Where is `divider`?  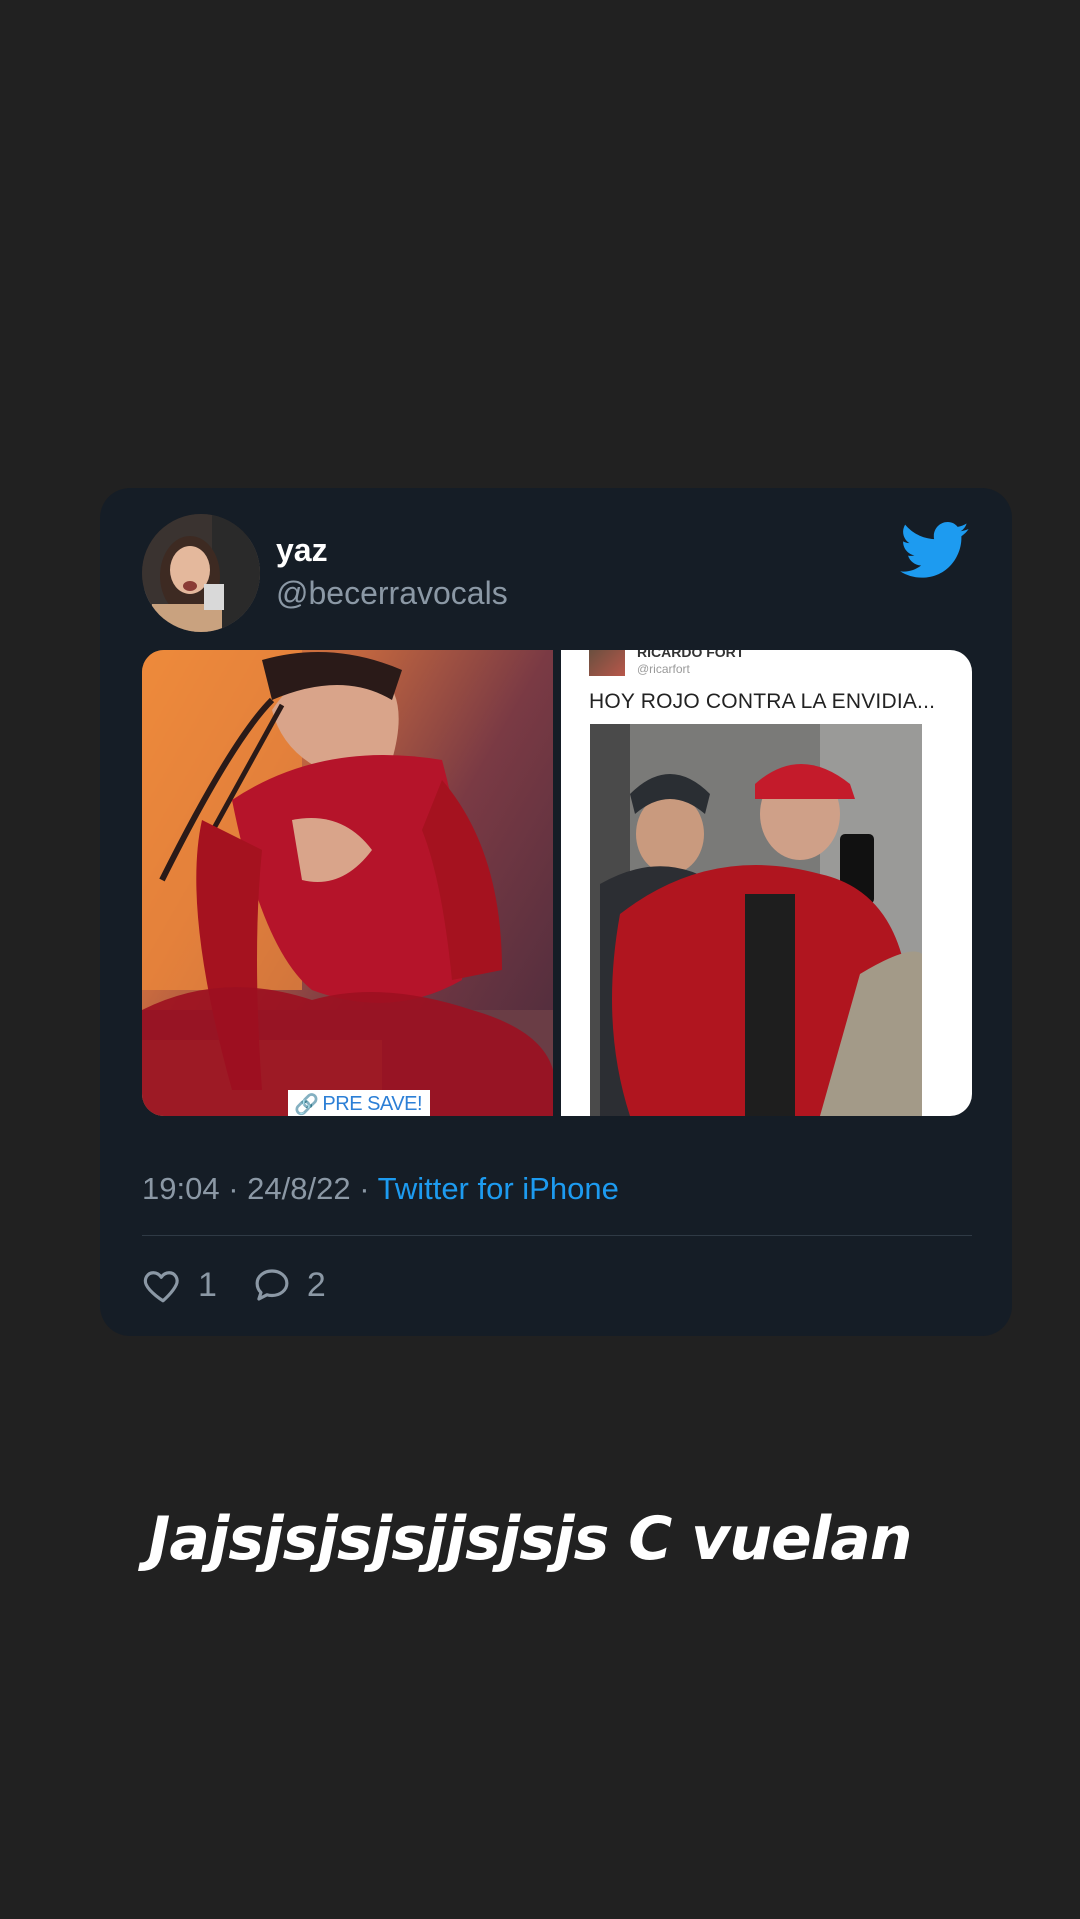 divider is located at coordinates (557, 1235).